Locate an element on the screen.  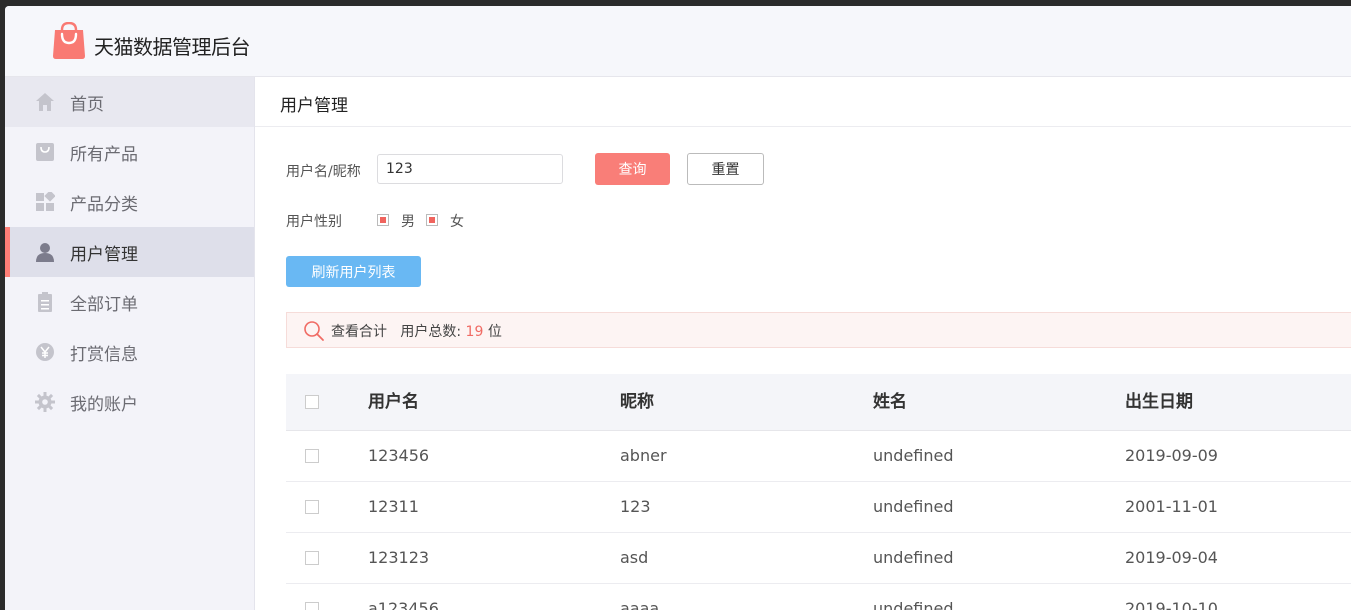
column-header-name: 姓名 is located at coordinates (890, 402).